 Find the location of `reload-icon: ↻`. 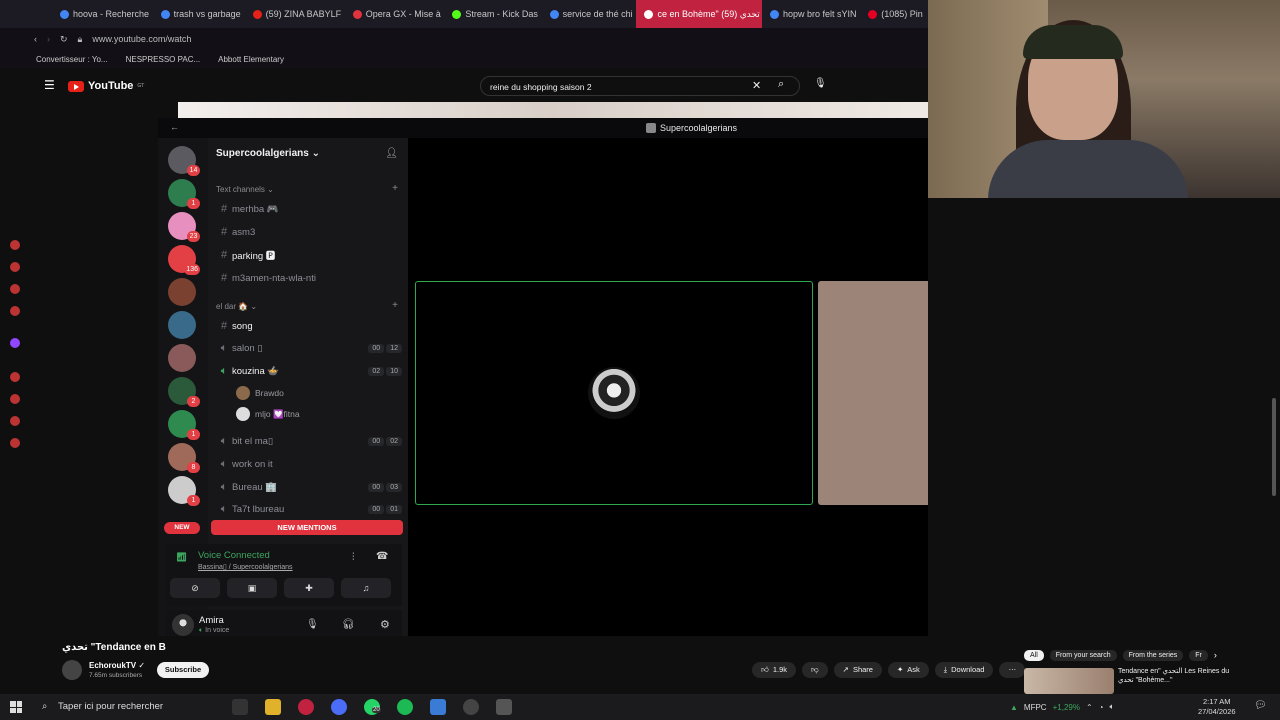

reload-icon: ↻ is located at coordinates (64, 39).